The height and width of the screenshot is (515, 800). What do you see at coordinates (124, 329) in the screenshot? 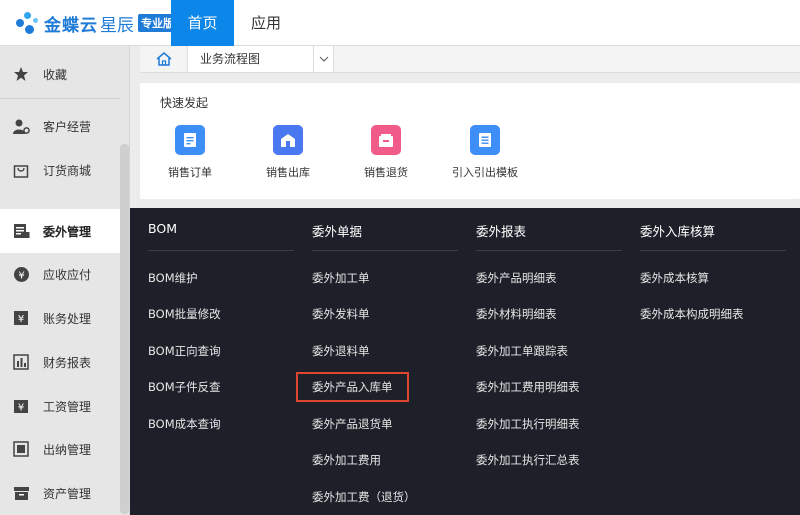
I see `sidebar-scrollbar` at bounding box center [124, 329].